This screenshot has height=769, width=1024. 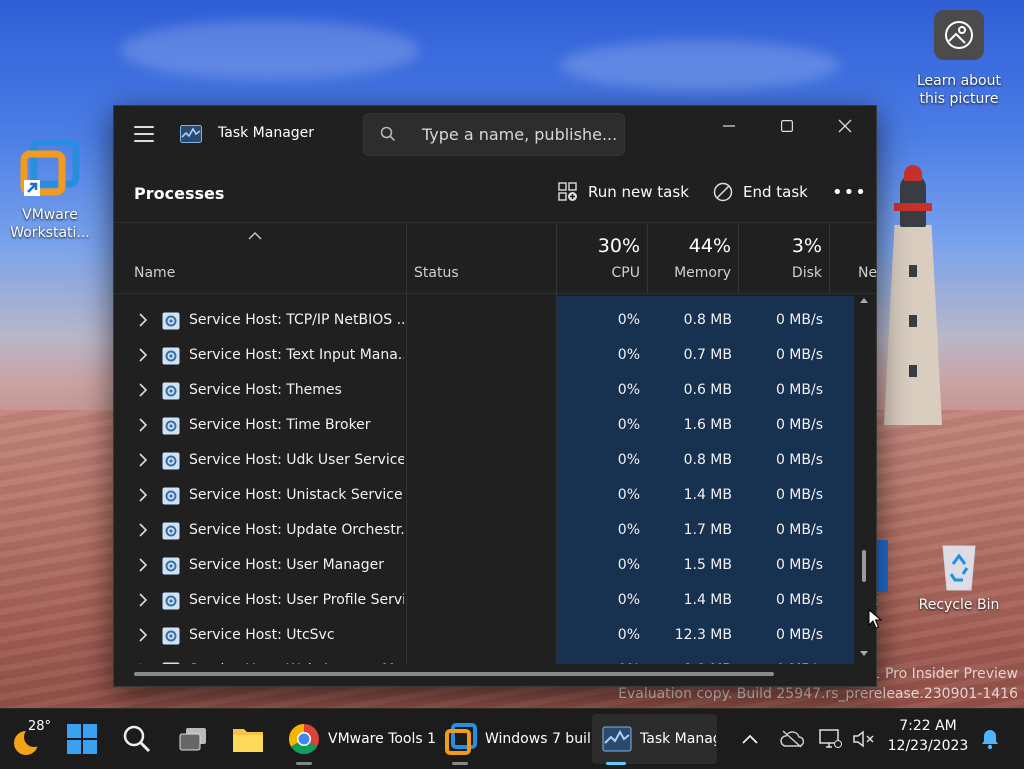 What do you see at coordinates (689, 246) in the screenshot?
I see `memory-total: 44%` at bounding box center [689, 246].